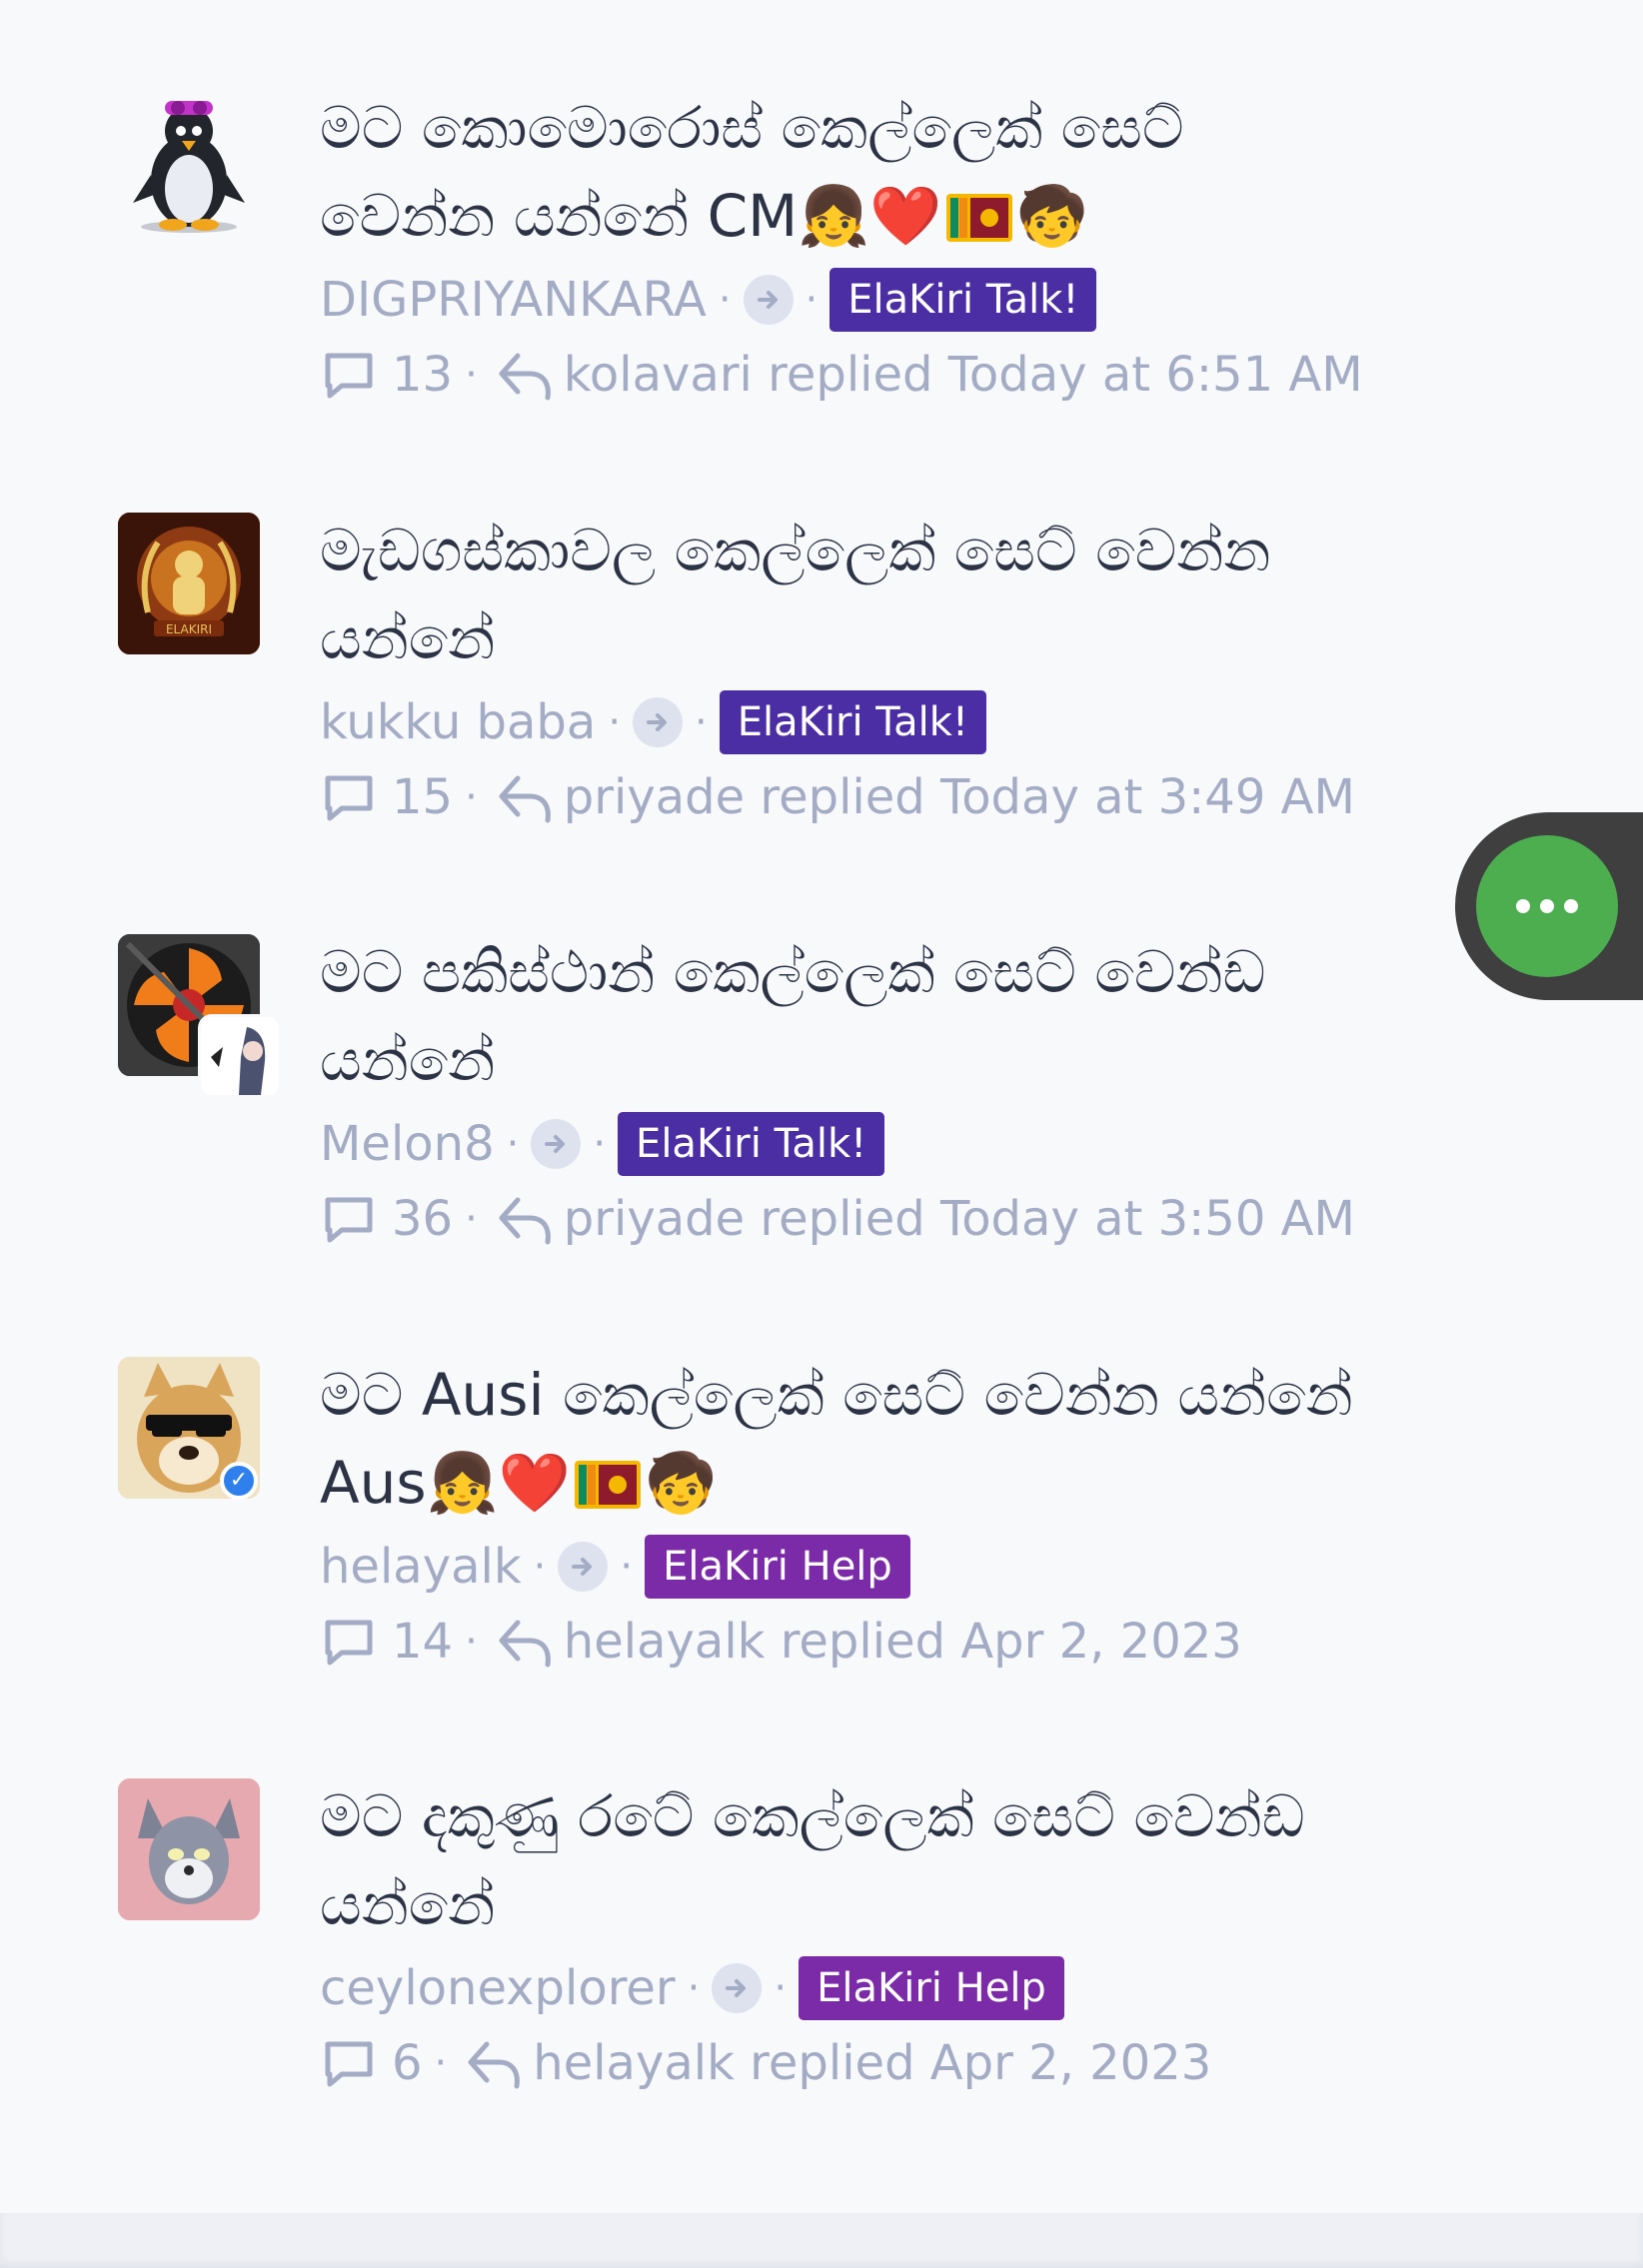  Describe the element at coordinates (795, 550) in the screenshot. I see `thread-title-line: මැඩගස්කාවල කෙල්ලෙක් සෙට් වෙන්න` at that location.